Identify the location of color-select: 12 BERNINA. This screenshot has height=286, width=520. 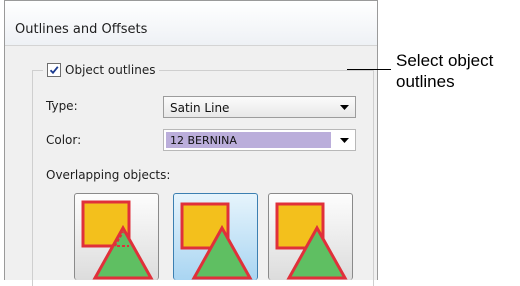
(259, 140).